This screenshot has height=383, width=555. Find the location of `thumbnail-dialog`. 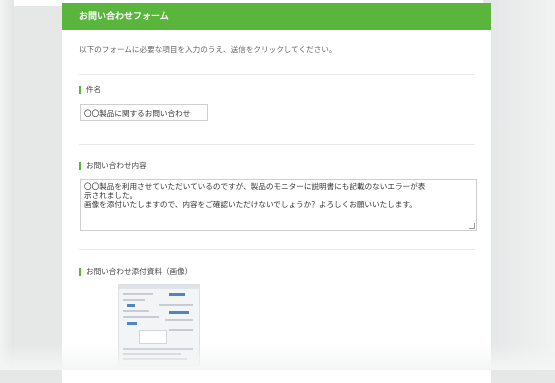

thumbnail-dialog is located at coordinates (153, 337).